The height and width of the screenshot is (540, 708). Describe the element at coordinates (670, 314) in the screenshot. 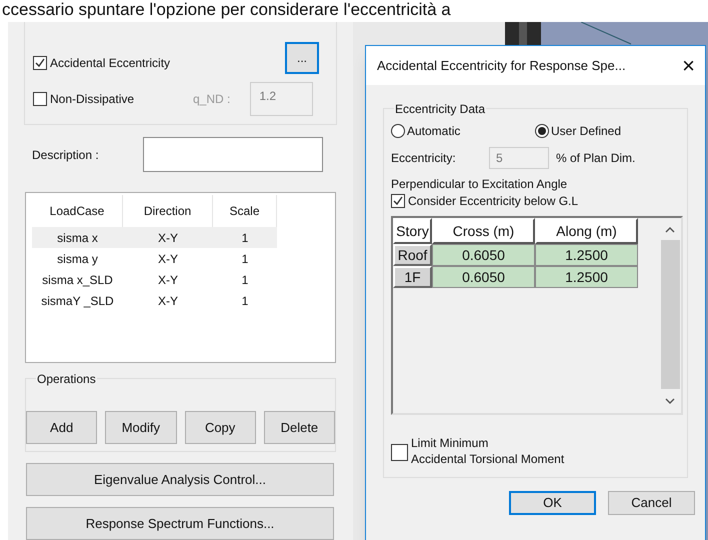

I see `scrollbar-thumb` at that location.